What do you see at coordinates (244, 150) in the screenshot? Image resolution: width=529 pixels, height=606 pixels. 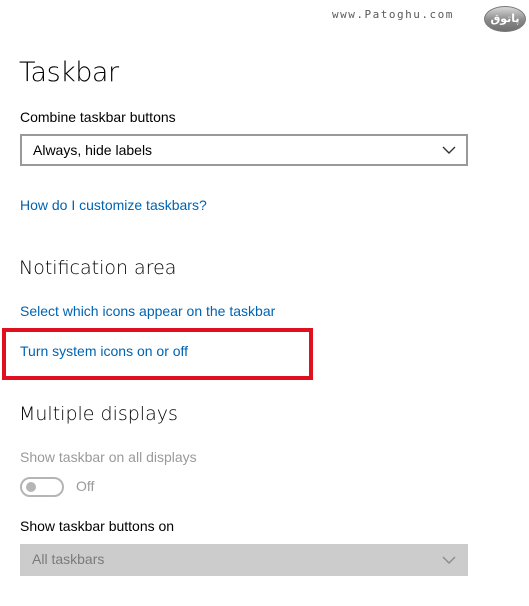 I see `combine-buttons-dropdown: Always, hide labels` at bounding box center [244, 150].